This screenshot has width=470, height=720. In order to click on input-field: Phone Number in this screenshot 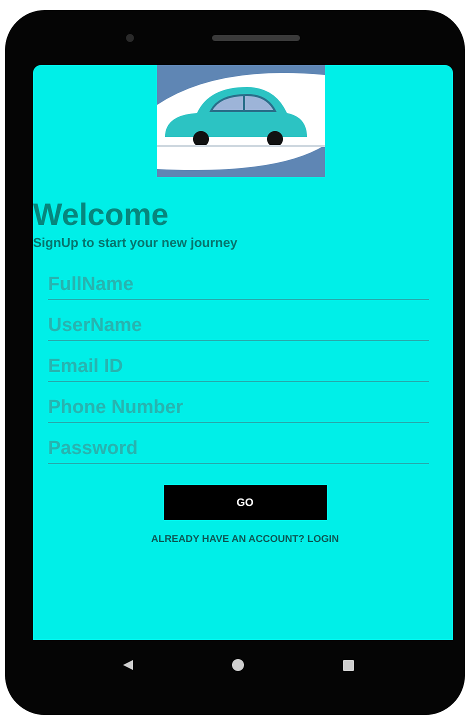, I will do `click(238, 408)`.